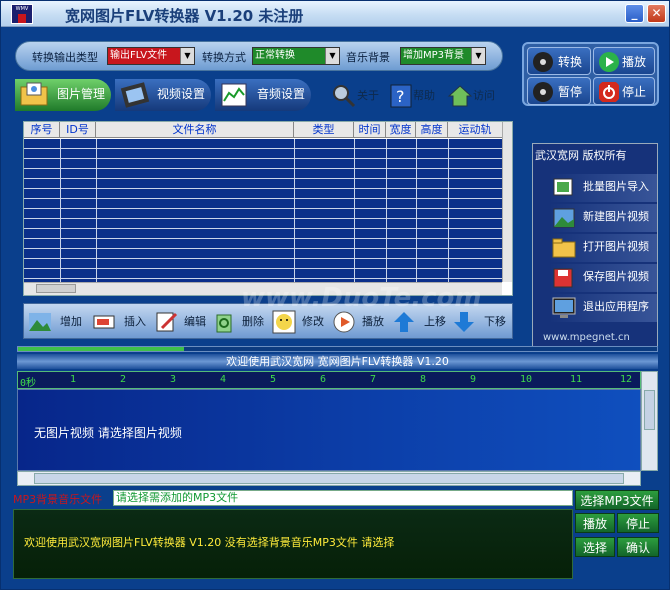 Image resolution: width=670 pixels, height=590 pixels. I want to click on window-title: 宽网图片FLV转换器 V1.20 未注册, so click(184, 16).